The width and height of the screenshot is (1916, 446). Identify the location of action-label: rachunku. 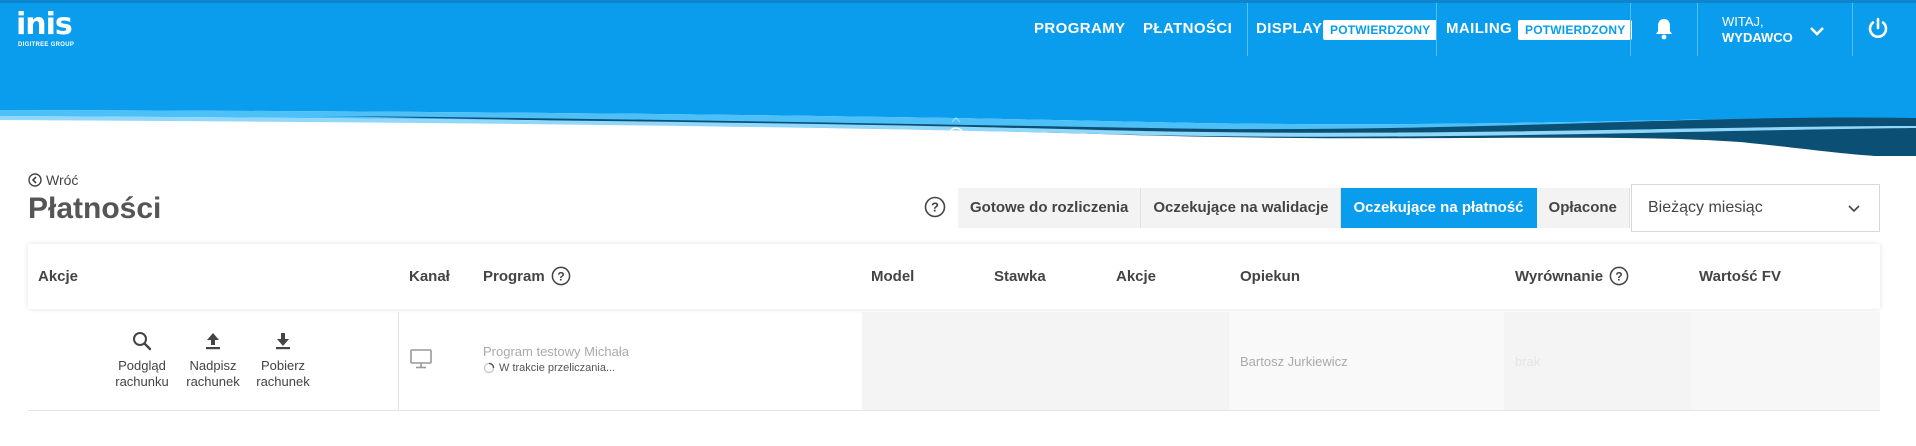
(142, 381).